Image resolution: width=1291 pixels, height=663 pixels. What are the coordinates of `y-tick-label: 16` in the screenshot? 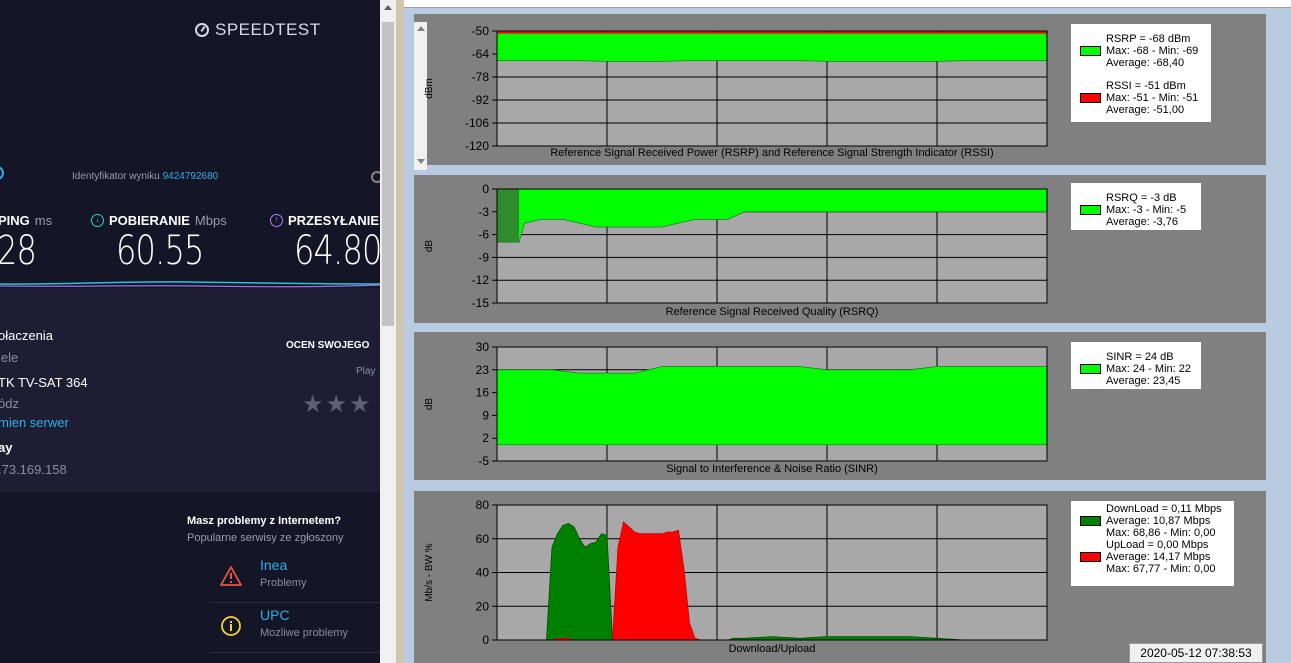 It's located at (483, 393).